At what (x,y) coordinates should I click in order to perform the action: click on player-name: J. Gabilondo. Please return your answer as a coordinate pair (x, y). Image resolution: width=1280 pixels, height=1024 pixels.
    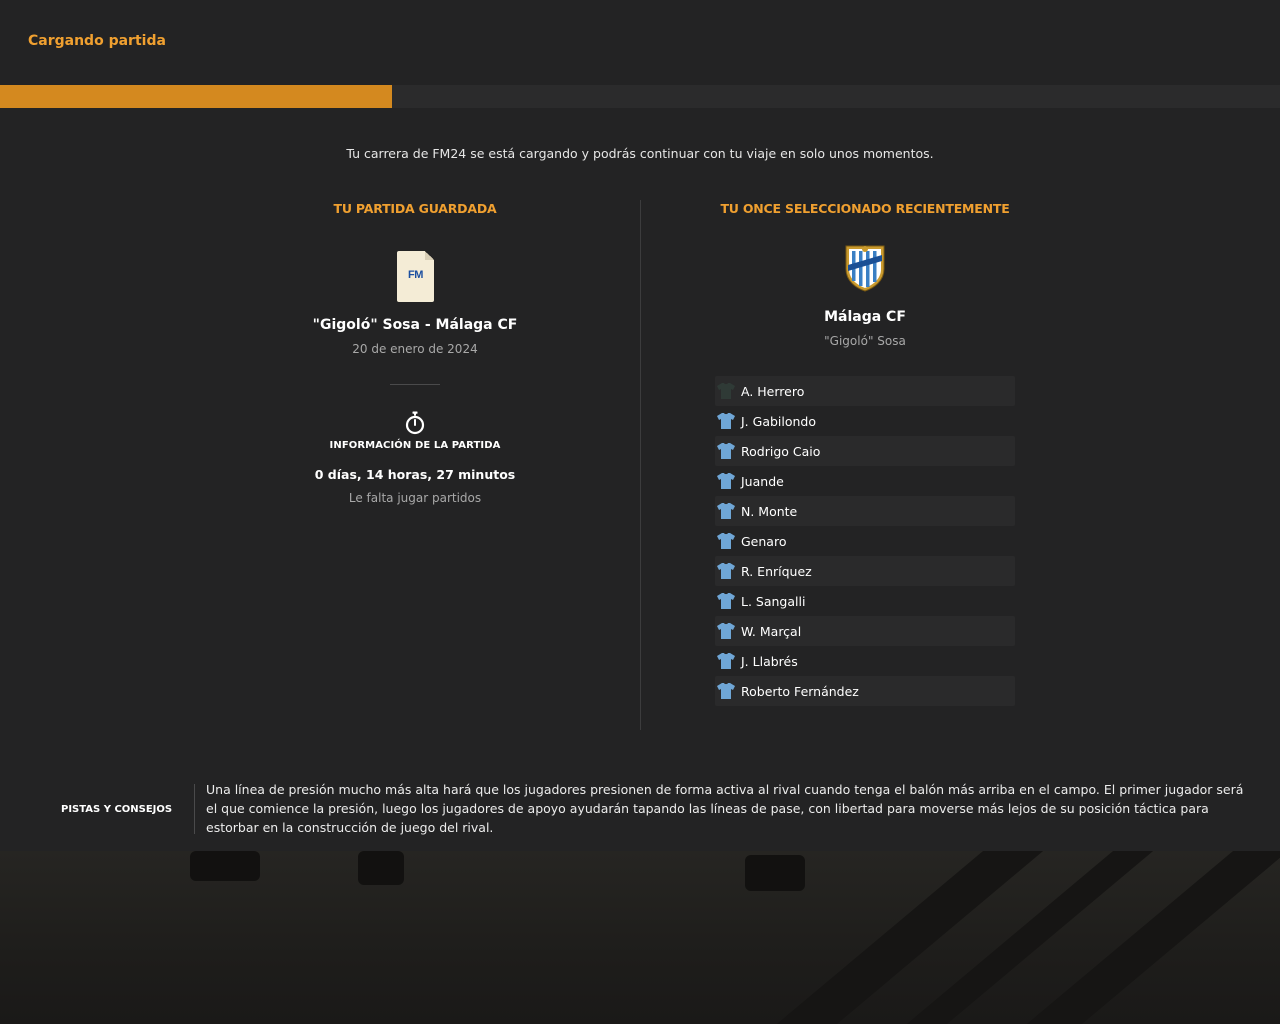
    Looking at the image, I should click on (779, 421).